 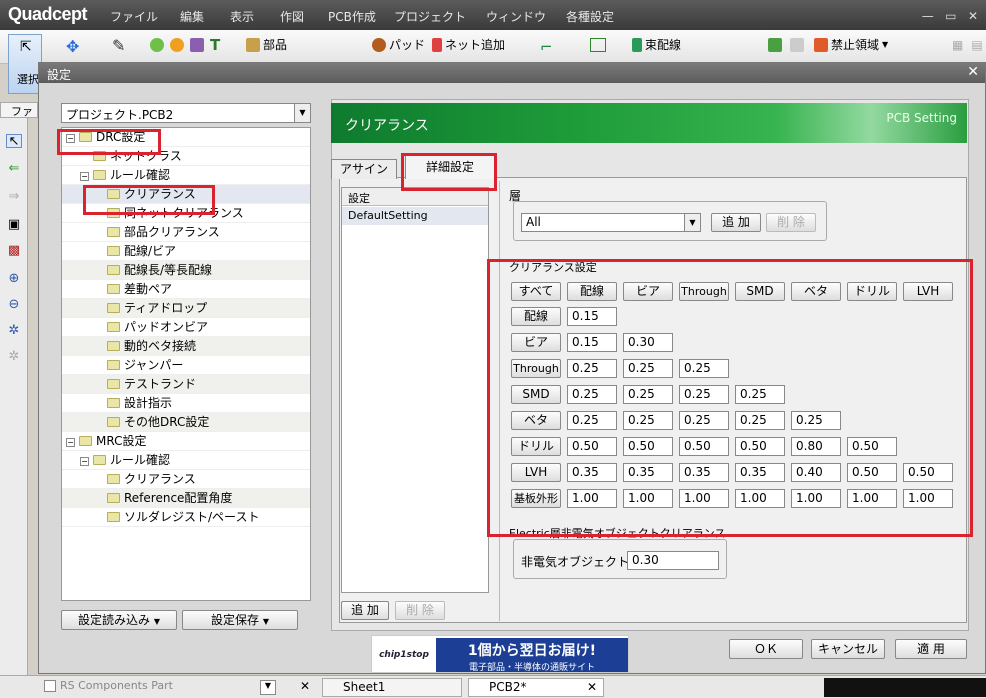 I want to click on tree-item: 配線/ビア, so click(x=186, y=251).